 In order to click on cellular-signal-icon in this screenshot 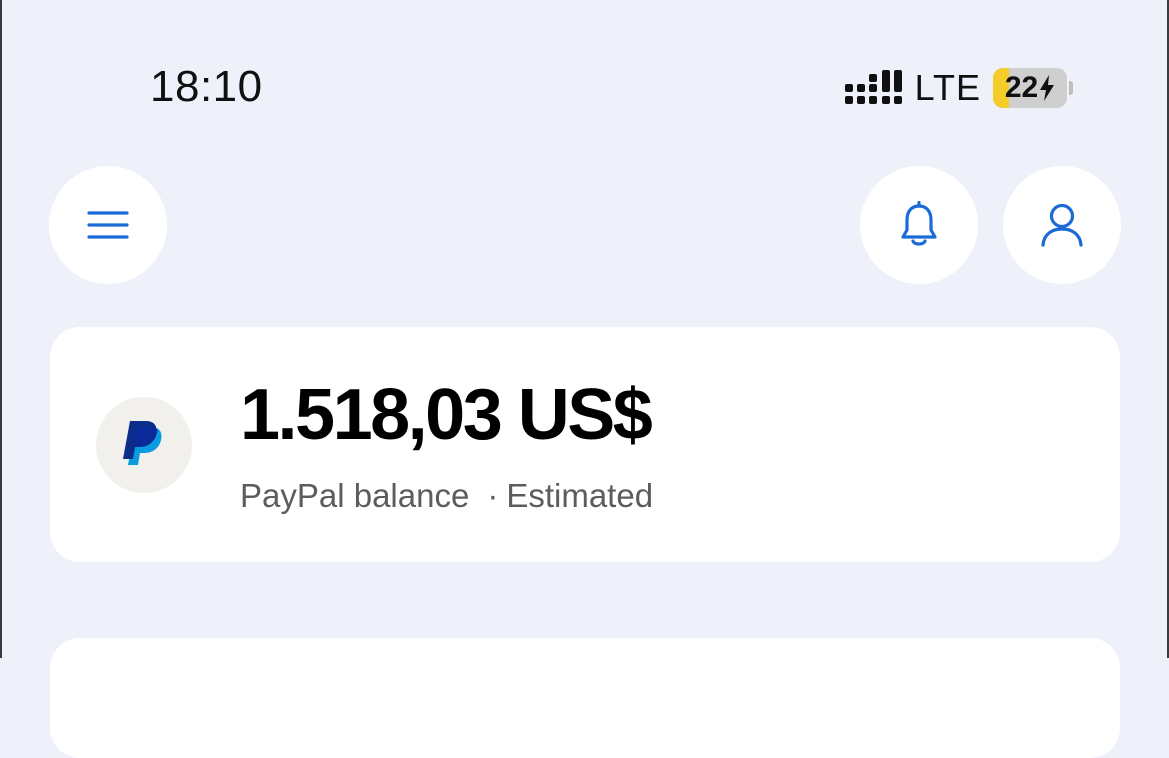, I will do `click(873, 88)`.